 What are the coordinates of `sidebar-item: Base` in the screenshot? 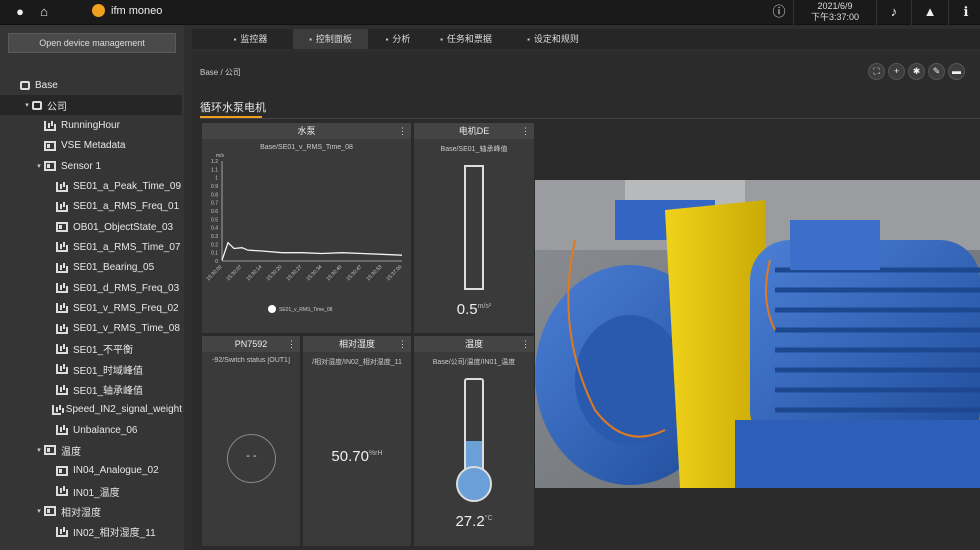 It's located at (91, 85).